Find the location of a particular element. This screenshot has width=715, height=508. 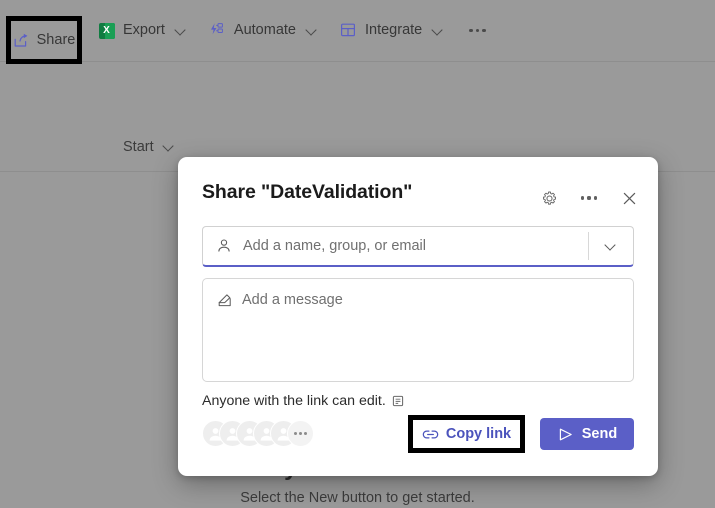

share-icon is located at coordinates (21, 40).